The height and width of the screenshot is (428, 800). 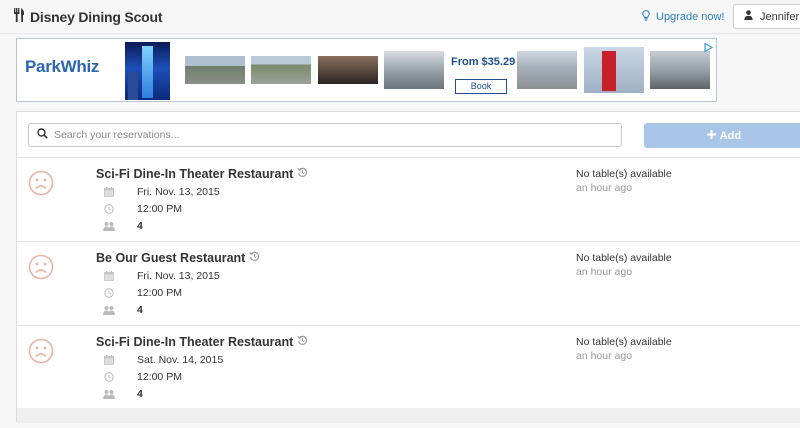 I want to click on ad-image-parking-lot, so click(x=281, y=70).